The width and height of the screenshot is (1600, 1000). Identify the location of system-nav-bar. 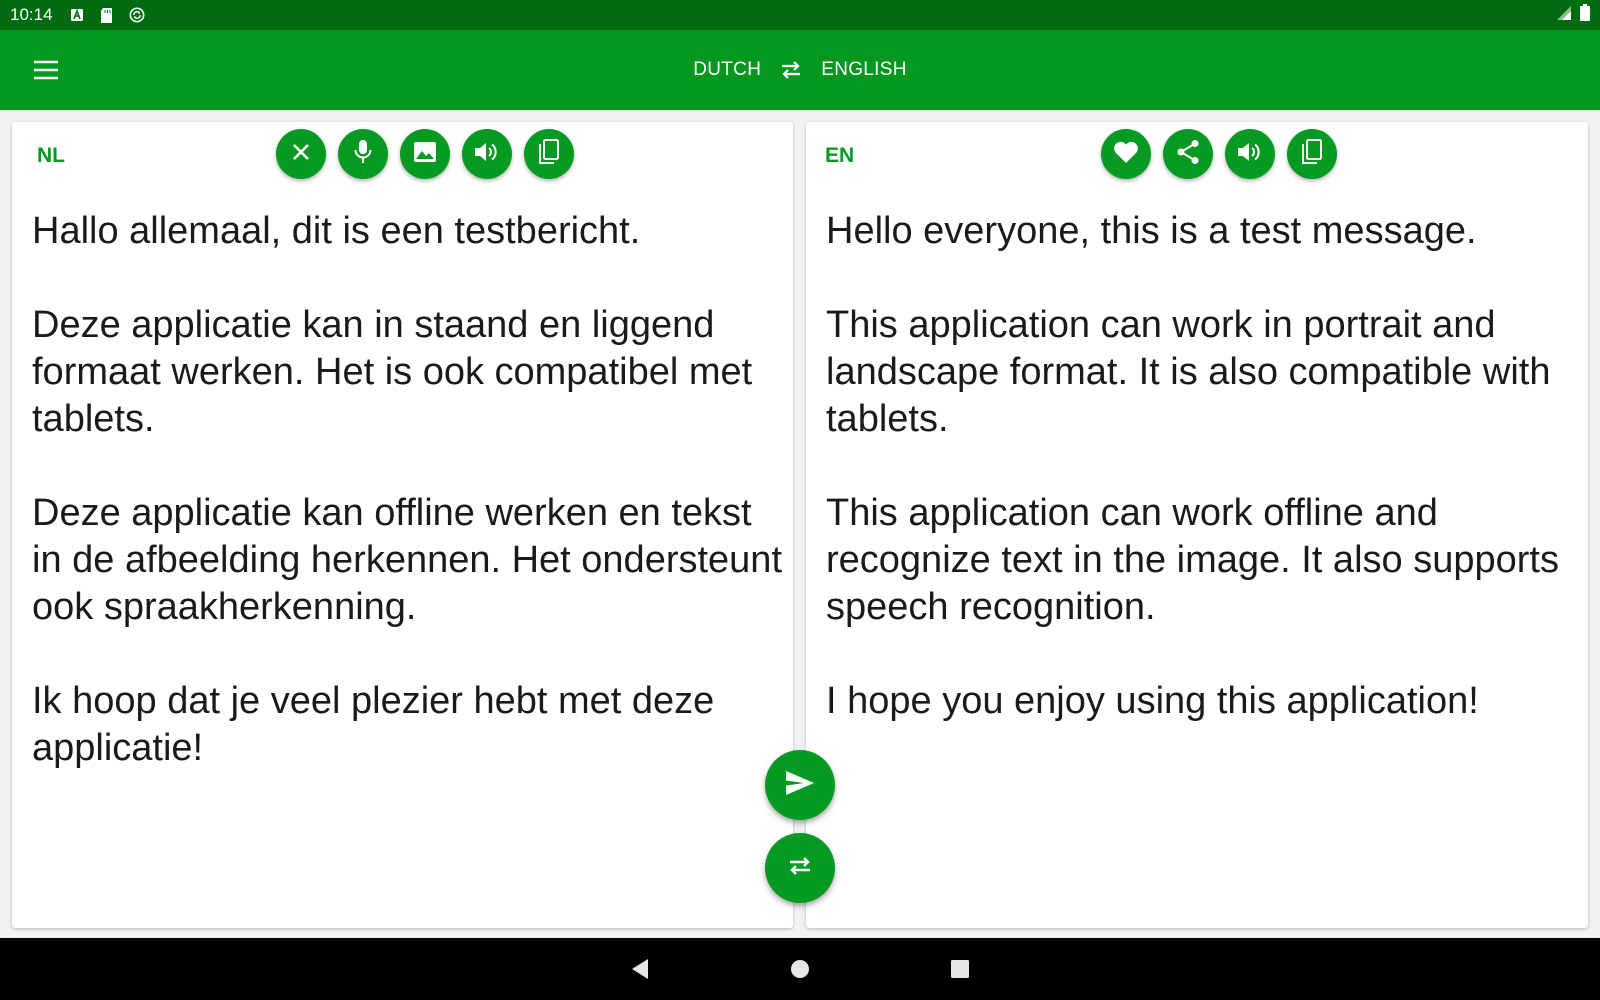
(800, 969).